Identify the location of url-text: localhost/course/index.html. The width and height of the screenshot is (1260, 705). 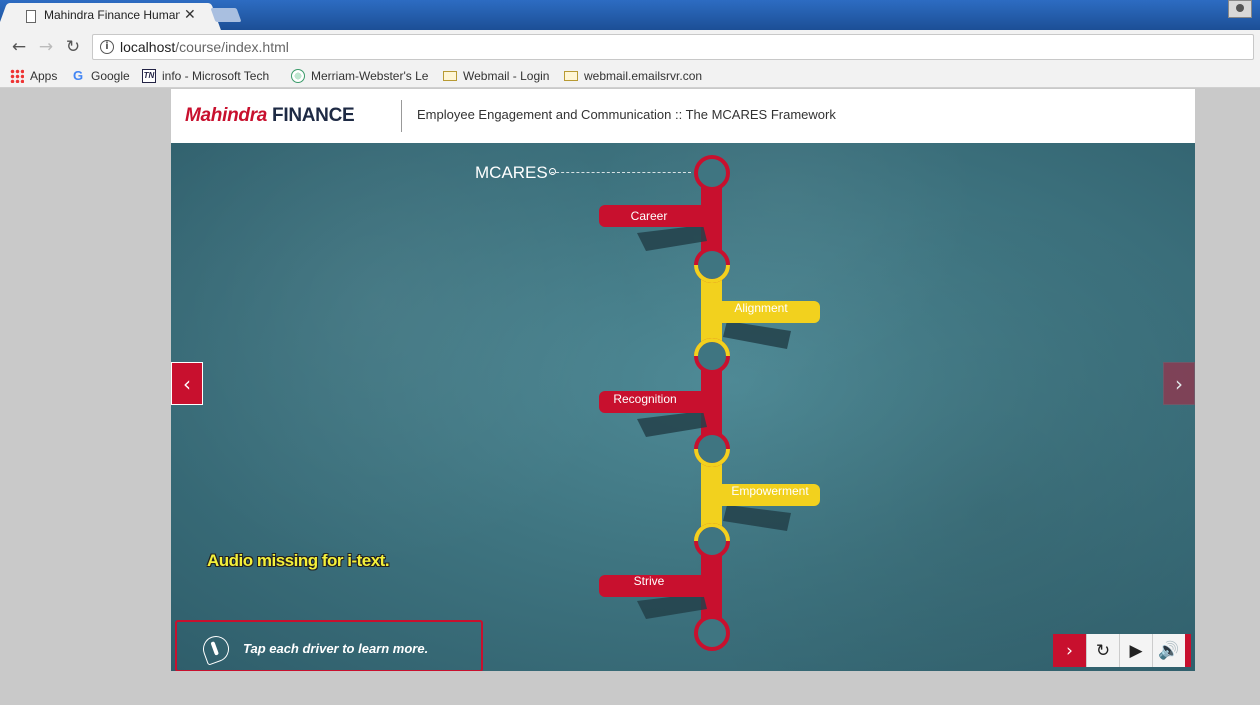
(204, 47).